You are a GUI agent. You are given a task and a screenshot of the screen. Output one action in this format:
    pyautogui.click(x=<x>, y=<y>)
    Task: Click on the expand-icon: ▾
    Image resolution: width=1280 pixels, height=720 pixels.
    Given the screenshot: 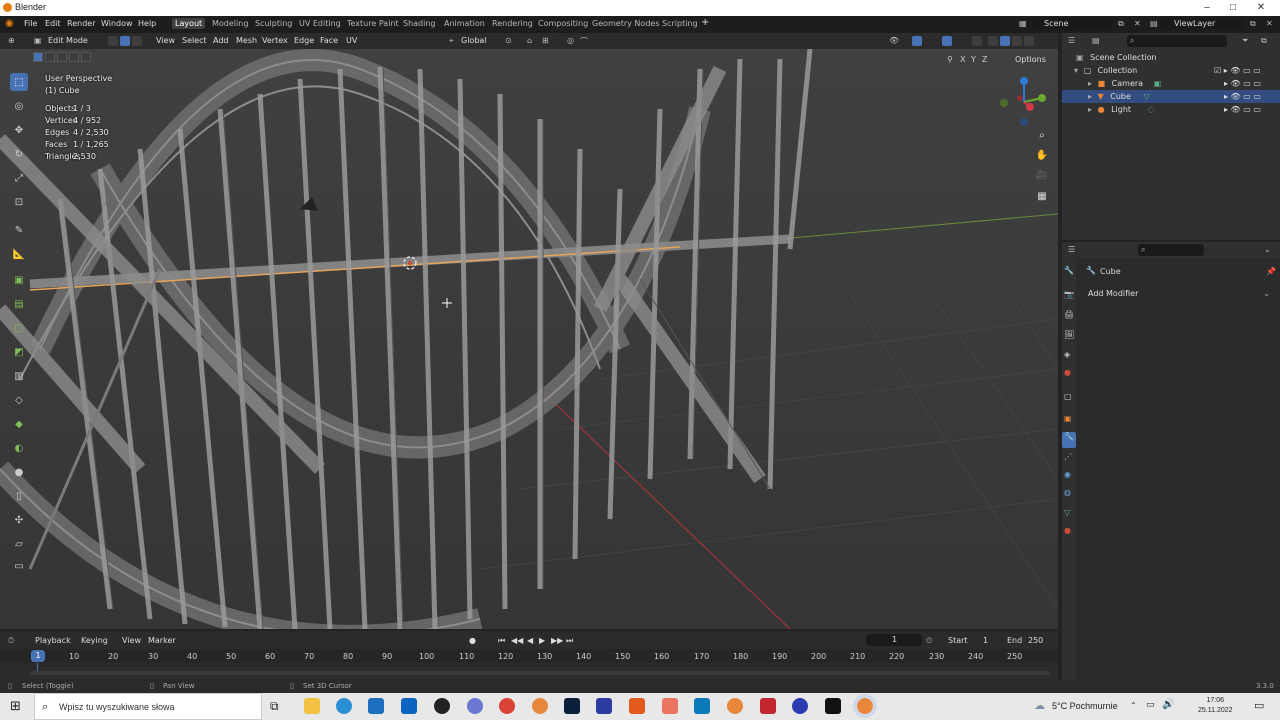 What is the action you would take?
    pyautogui.click(x=1076, y=70)
    